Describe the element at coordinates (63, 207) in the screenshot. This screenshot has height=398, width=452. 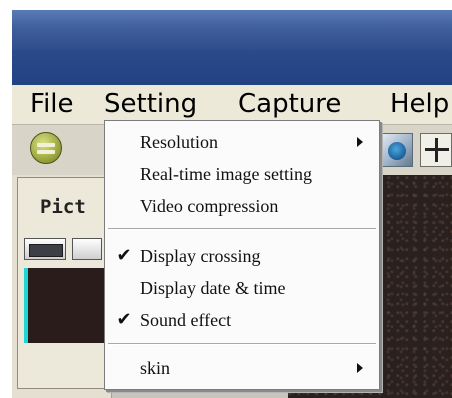
I see `panel-title: Pict` at that location.